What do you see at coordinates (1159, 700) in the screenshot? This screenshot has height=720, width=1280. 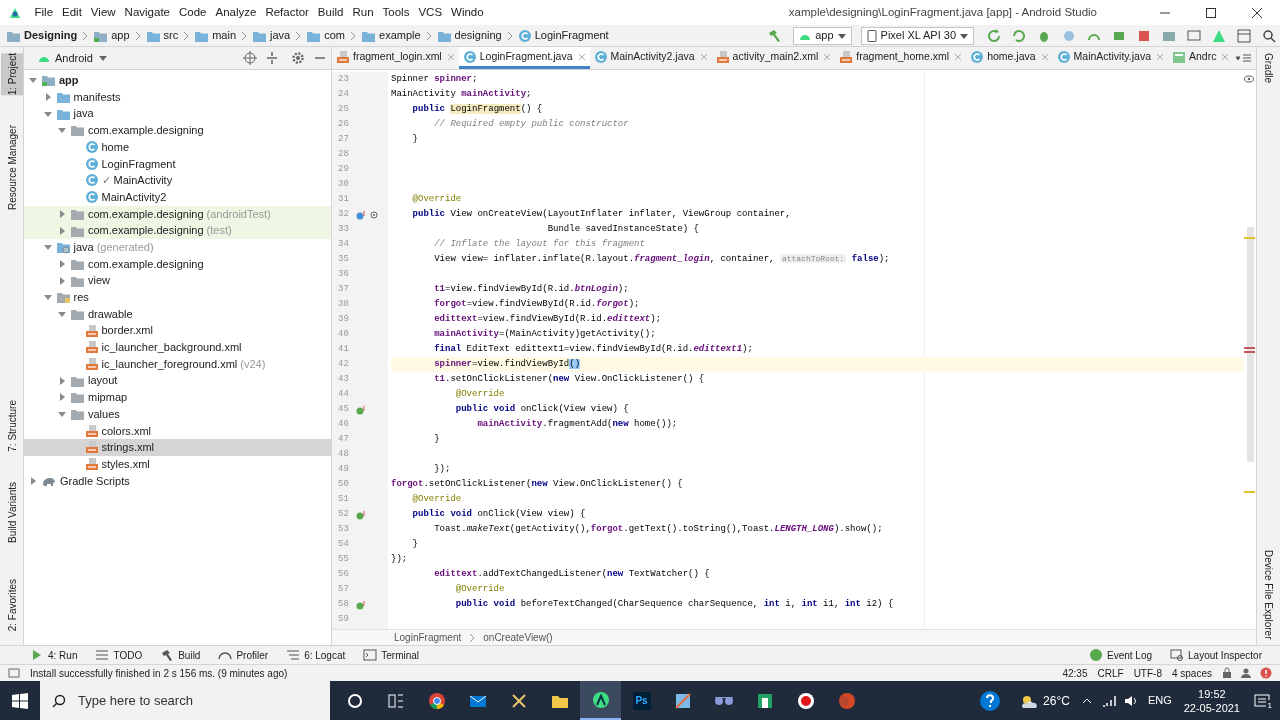 I see `language-indicator: ENG` at bounding box center [1159, 700].